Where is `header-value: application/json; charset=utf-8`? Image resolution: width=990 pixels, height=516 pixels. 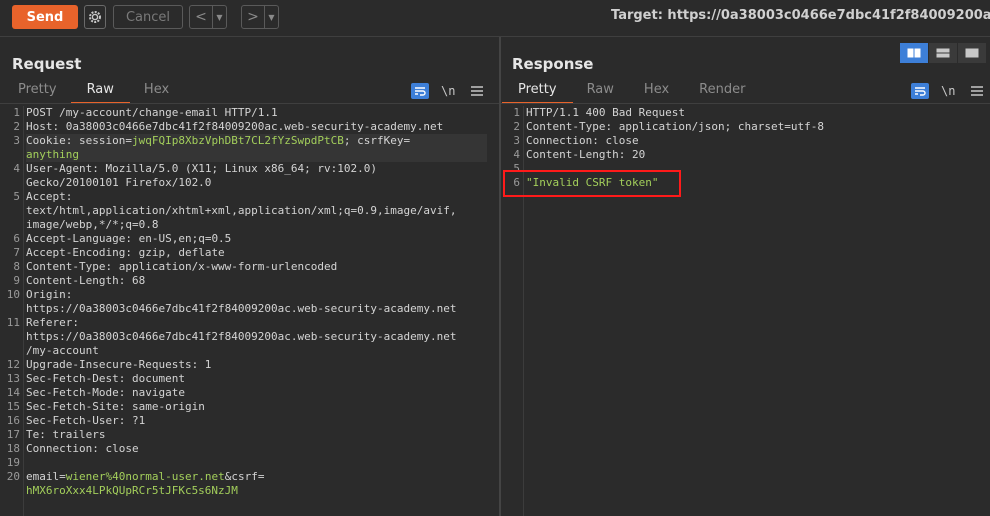
header-value: application/json; charset=utf-8 is located at coordinates (718, 126).